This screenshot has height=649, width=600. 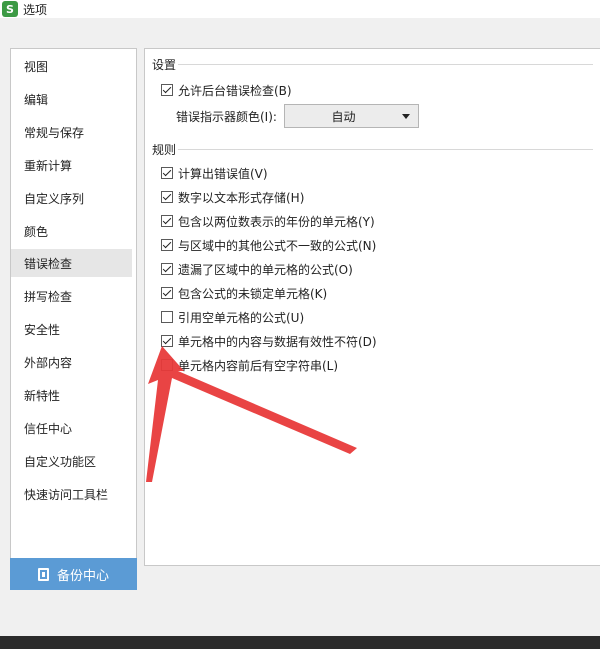 I want to click on backup-center-button: 备份中心, so click(x=73, y=574).